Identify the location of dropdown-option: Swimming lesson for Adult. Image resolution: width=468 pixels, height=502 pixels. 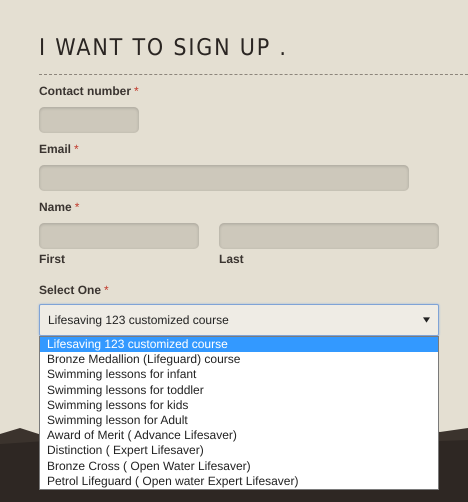
(239, 420).